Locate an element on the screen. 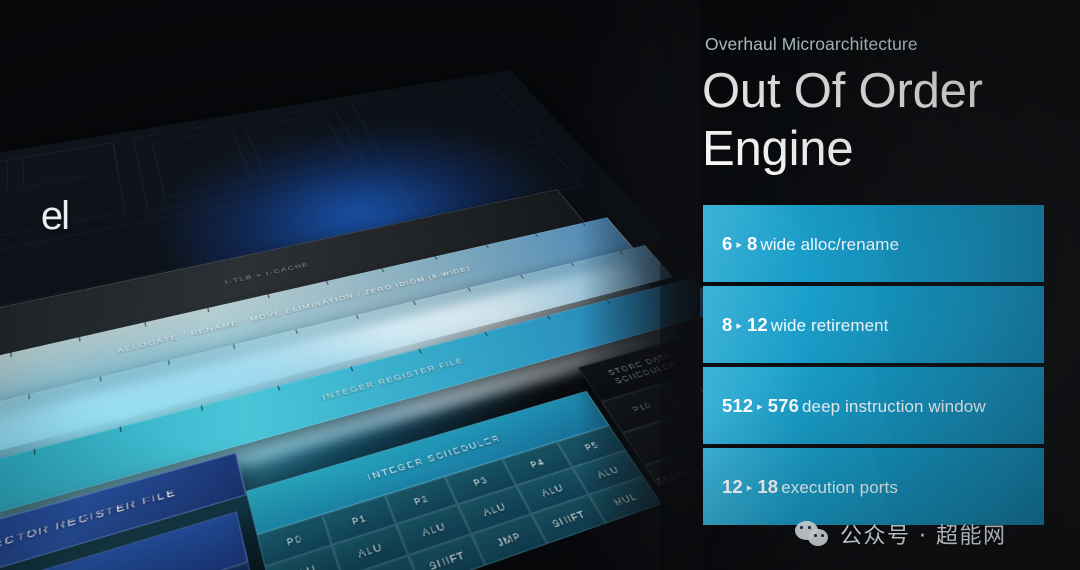  feature-from: 12 is located at coordinates (732, 486).